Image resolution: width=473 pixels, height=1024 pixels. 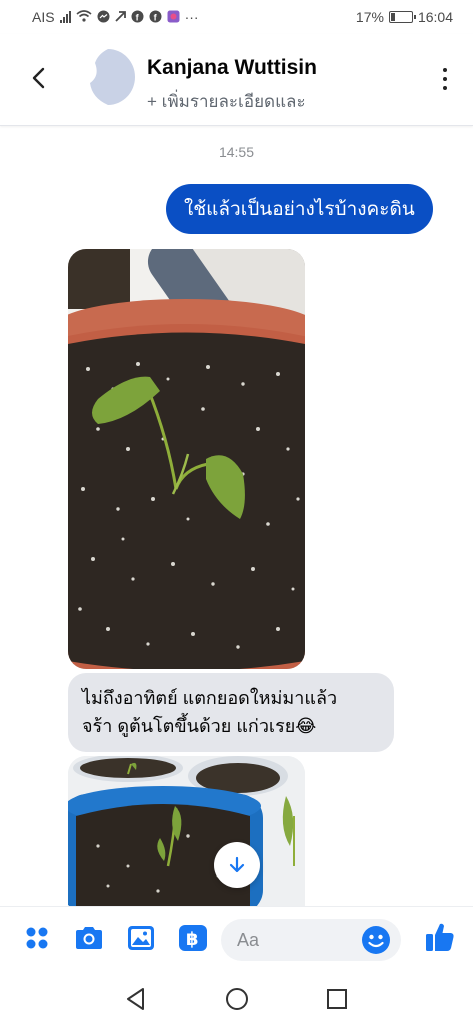 I want to click on facebook-notification-icon-2: f, so click(x=155, y=17).